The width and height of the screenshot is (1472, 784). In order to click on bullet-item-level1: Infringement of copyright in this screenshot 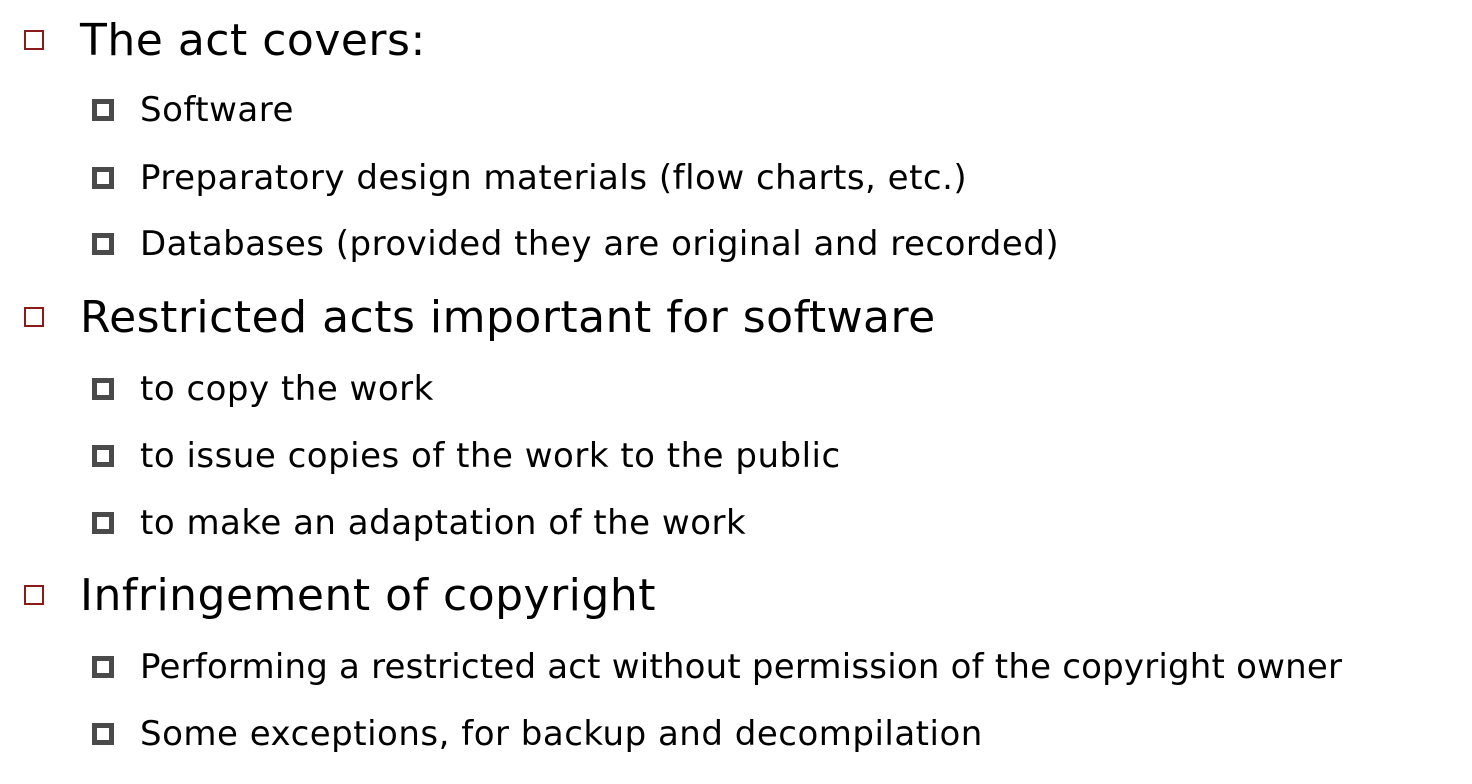, I will do `click(340, 595)`.